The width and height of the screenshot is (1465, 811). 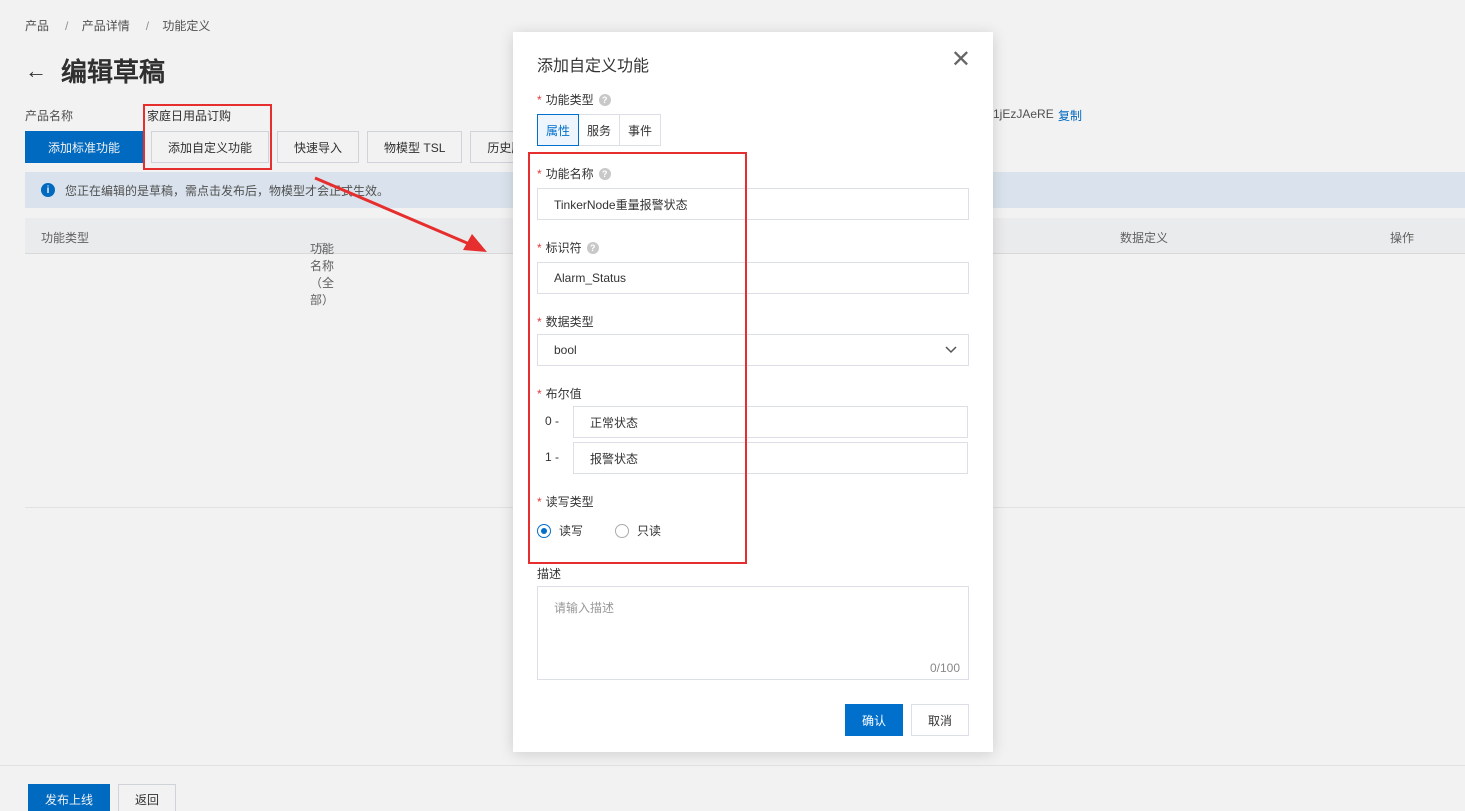 What do you see at coordinates (539, 99) in the screenshot?
I see `required-mark: *` at bounding box center [539, 99].